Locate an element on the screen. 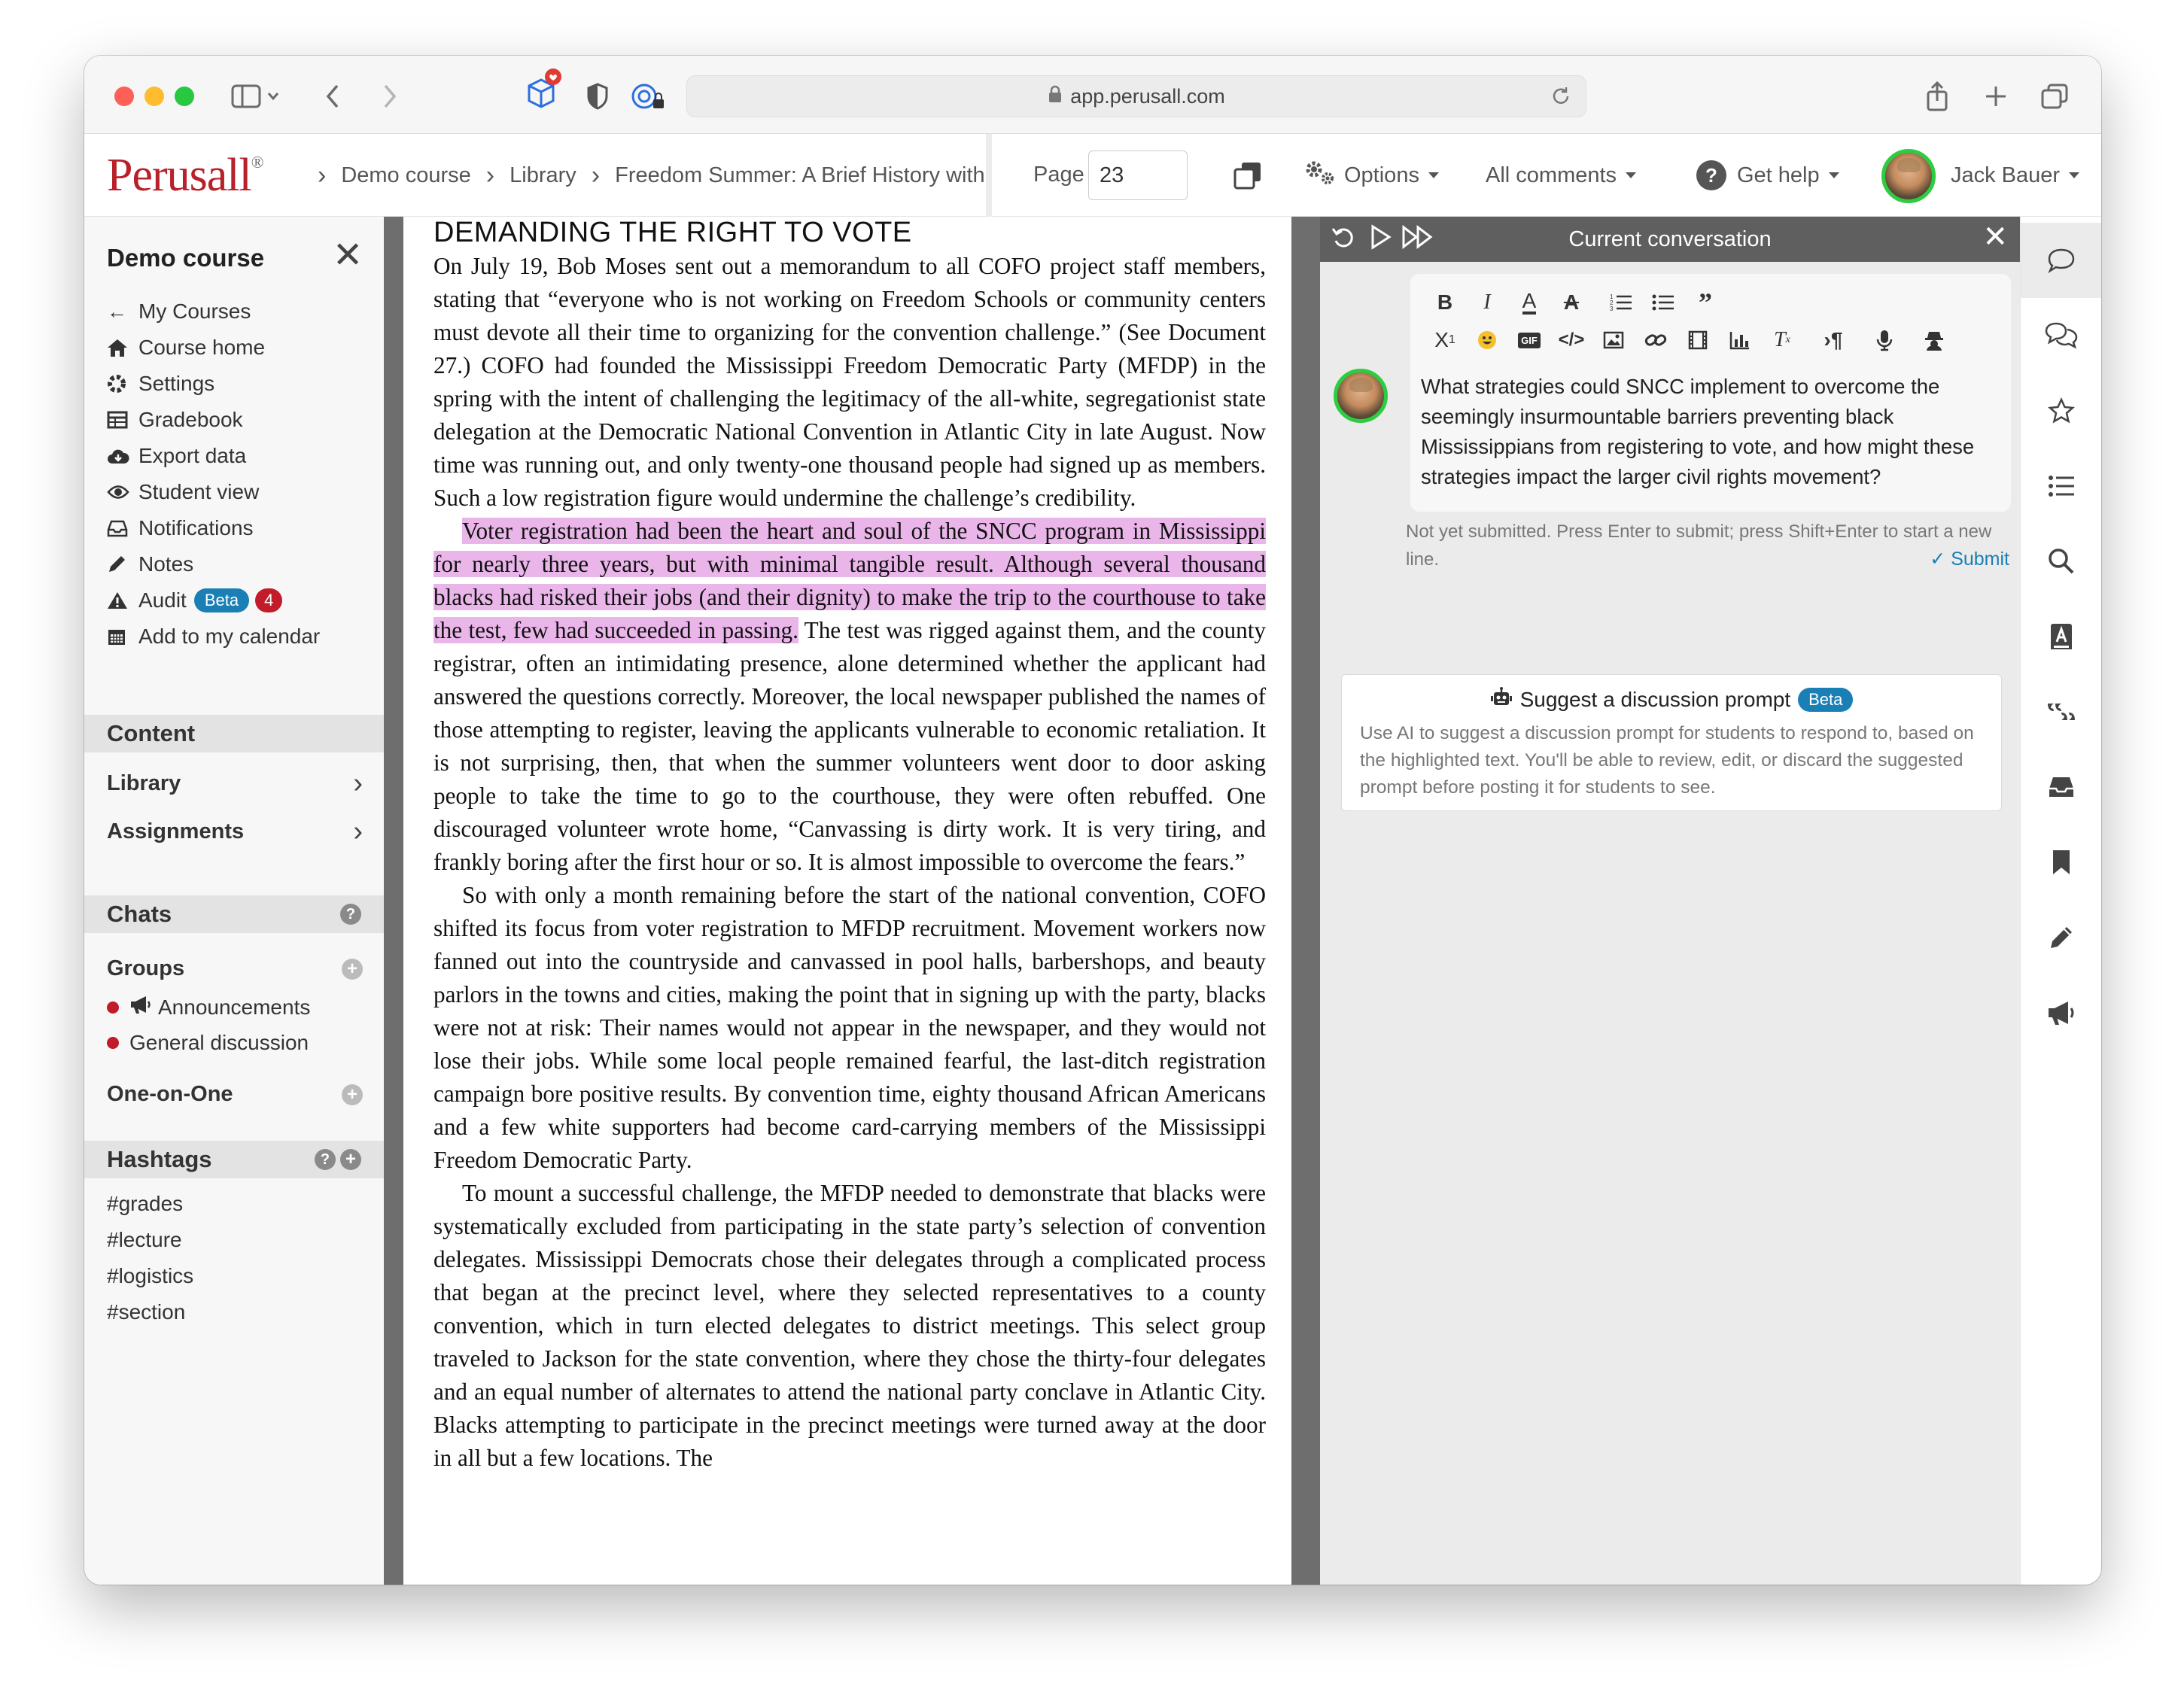 The width and height of the screenshot is (2184, 1696). hashtag-item: #logistics is located at coordinates (150, 1276).